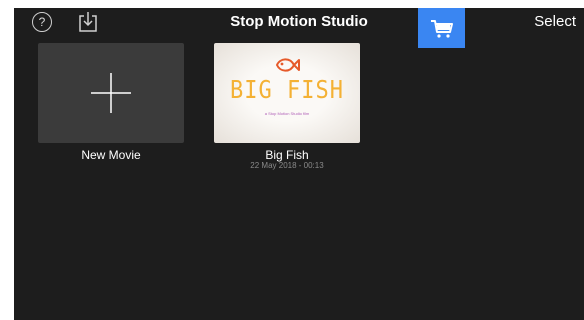  I want to click on new-movie-tile, so click(111, 93).